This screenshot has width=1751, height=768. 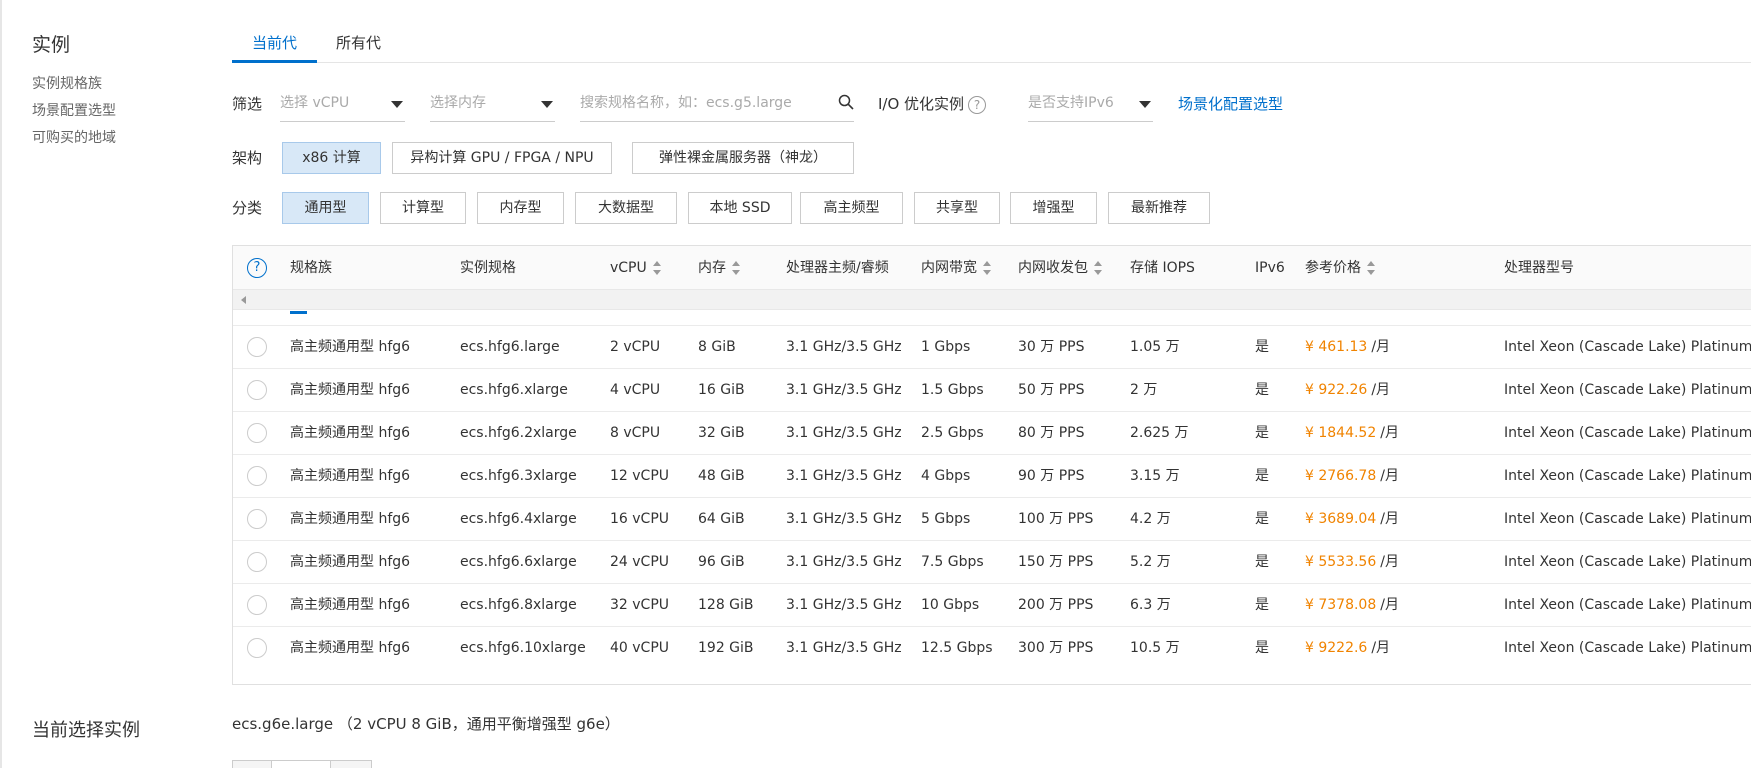 I want to click on category-chip-enhanced: 增强型, so click(x=1053, y=208).